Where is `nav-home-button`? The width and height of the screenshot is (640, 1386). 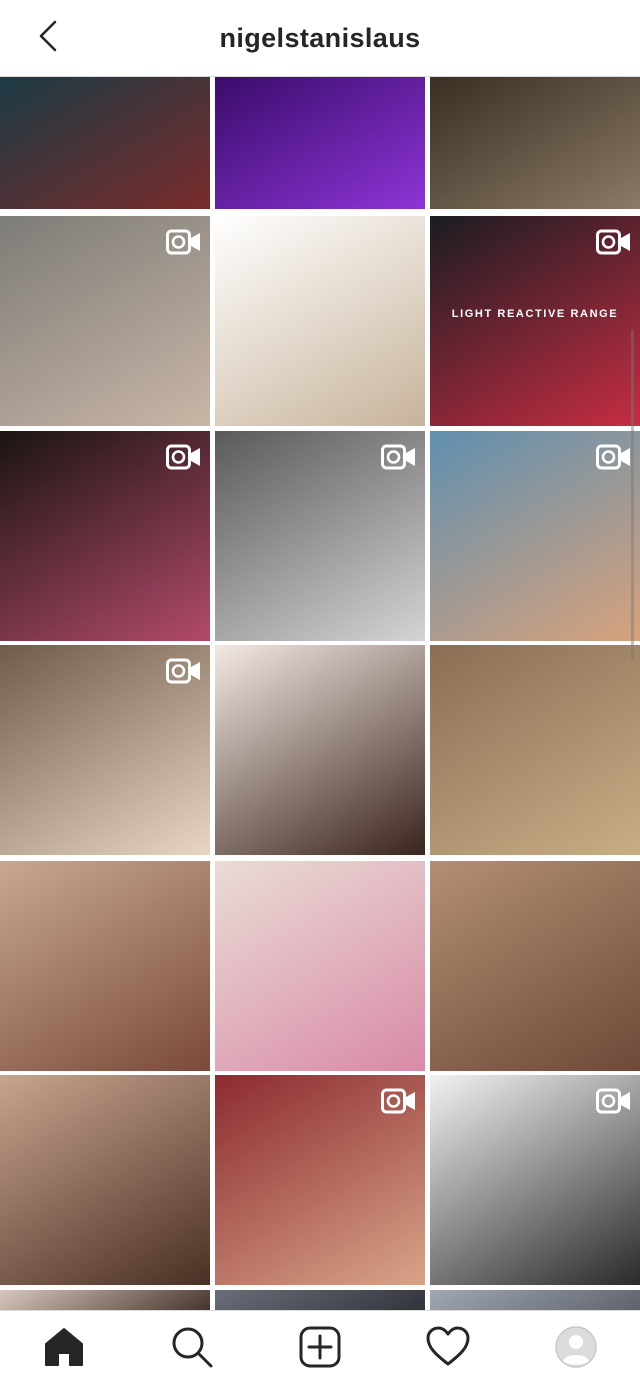
nav-home-button is located at coordinates (64, 1349).